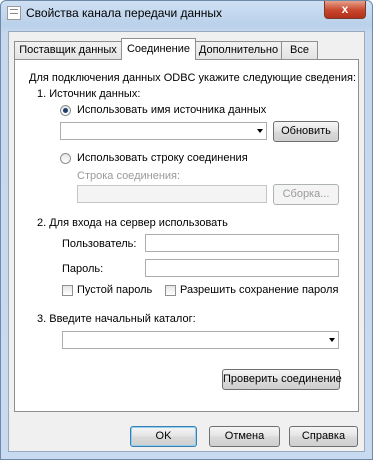 The image size is (373, 460). I want to click on password-label: Пароль:, so click(83, 269).